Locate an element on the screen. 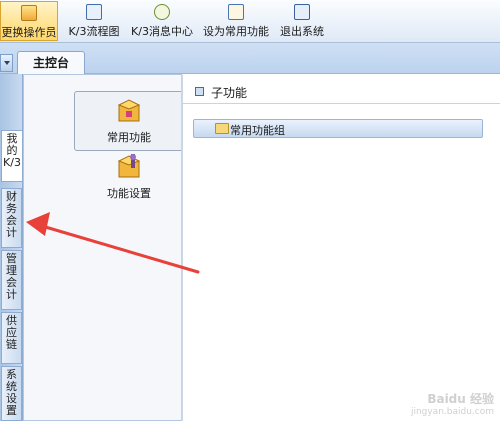 This screenshot has height=421, width=500. k3-message-center-button: K/3消息中心 is located at coordinates (162, 21).